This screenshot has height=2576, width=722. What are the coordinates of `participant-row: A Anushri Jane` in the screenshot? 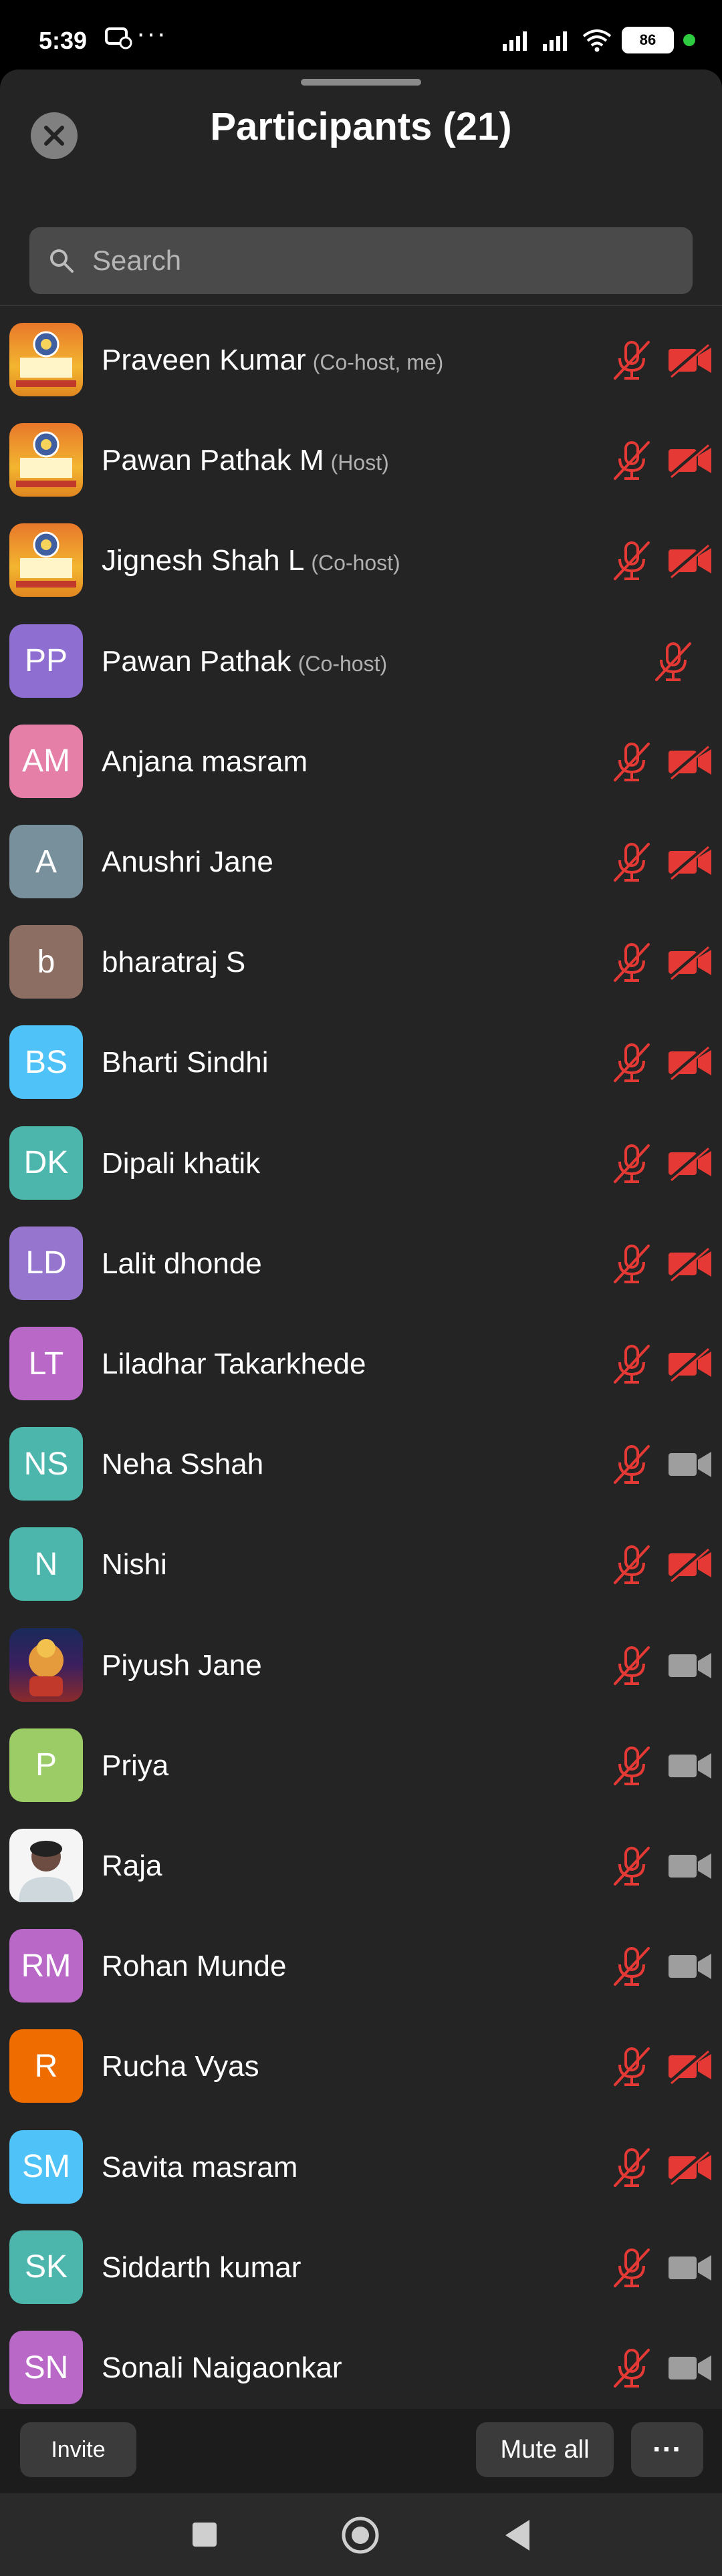 It's located at (361, 862).